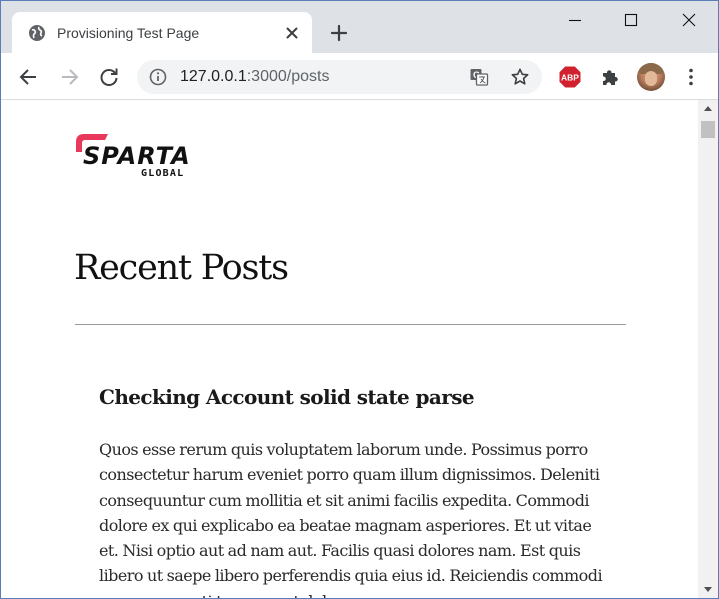  I want to click on url-text: 127.0.0.1:3000/posts, so click(254, 77).